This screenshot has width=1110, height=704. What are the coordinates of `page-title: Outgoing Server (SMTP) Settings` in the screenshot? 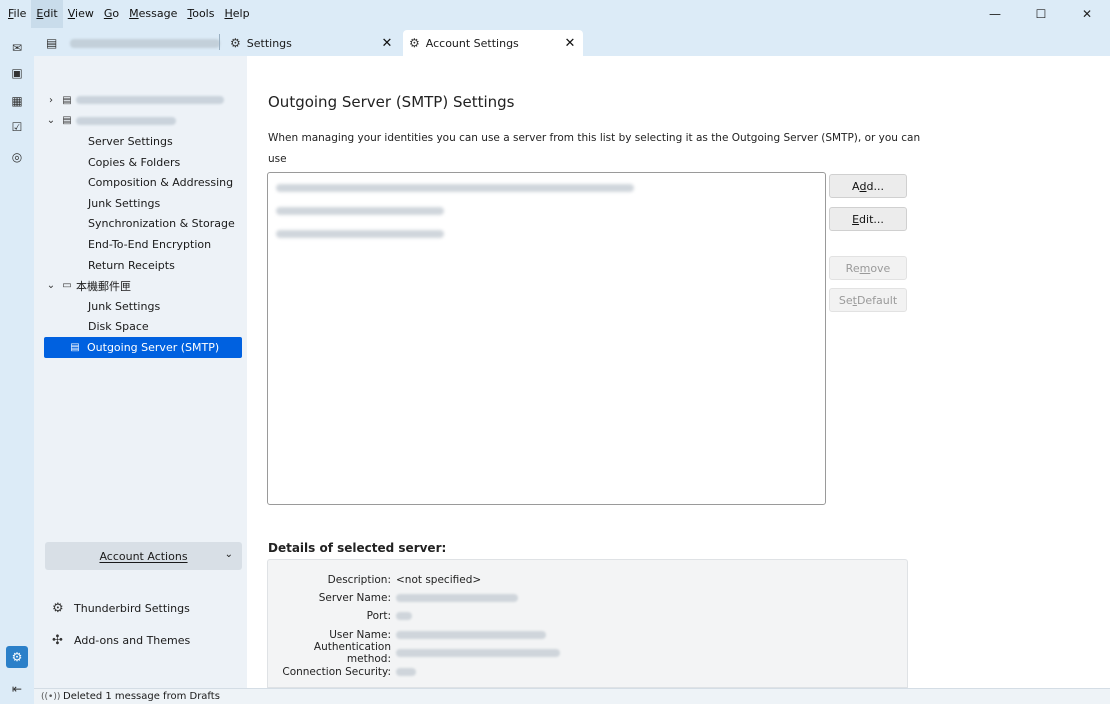 It's located at (391, 102).